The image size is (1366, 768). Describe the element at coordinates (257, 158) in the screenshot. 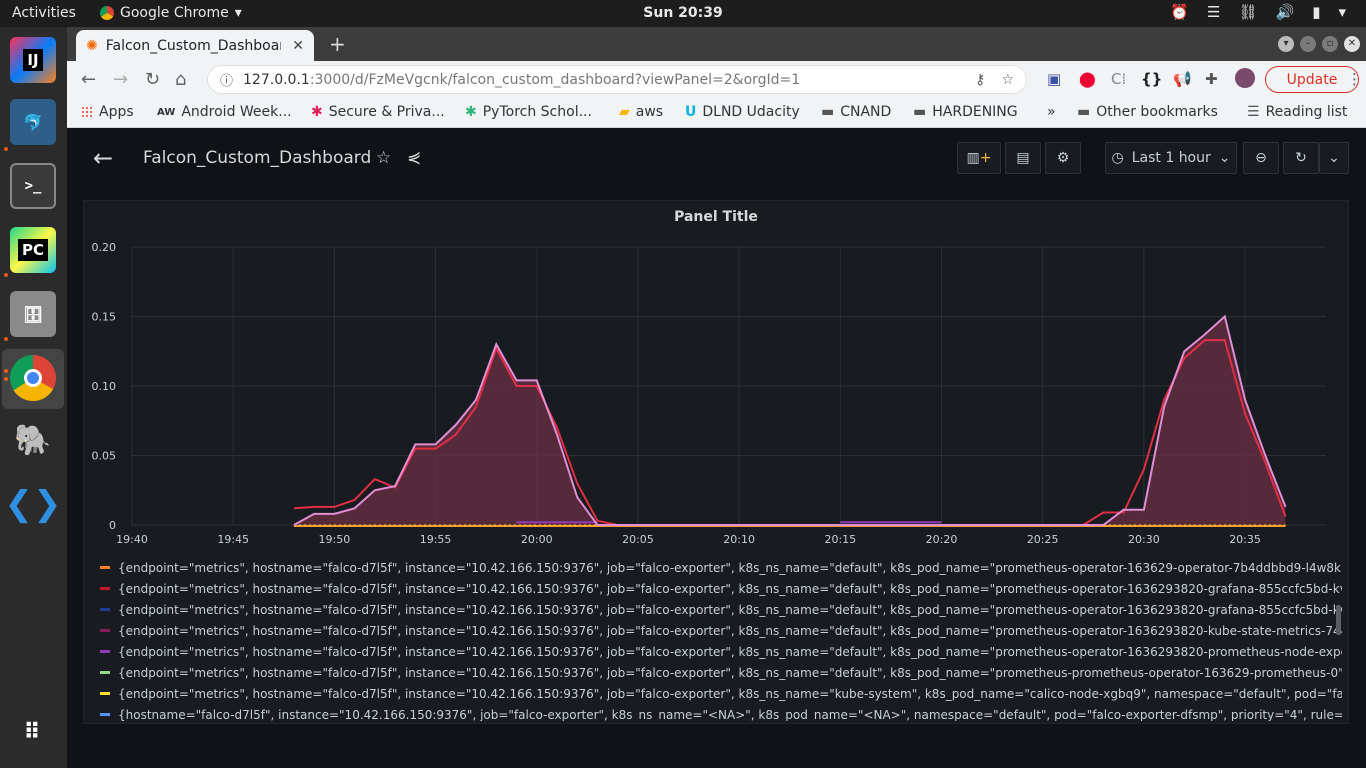

I see `dashboard-title: Falcon_Custom_Dashboard` at that location.